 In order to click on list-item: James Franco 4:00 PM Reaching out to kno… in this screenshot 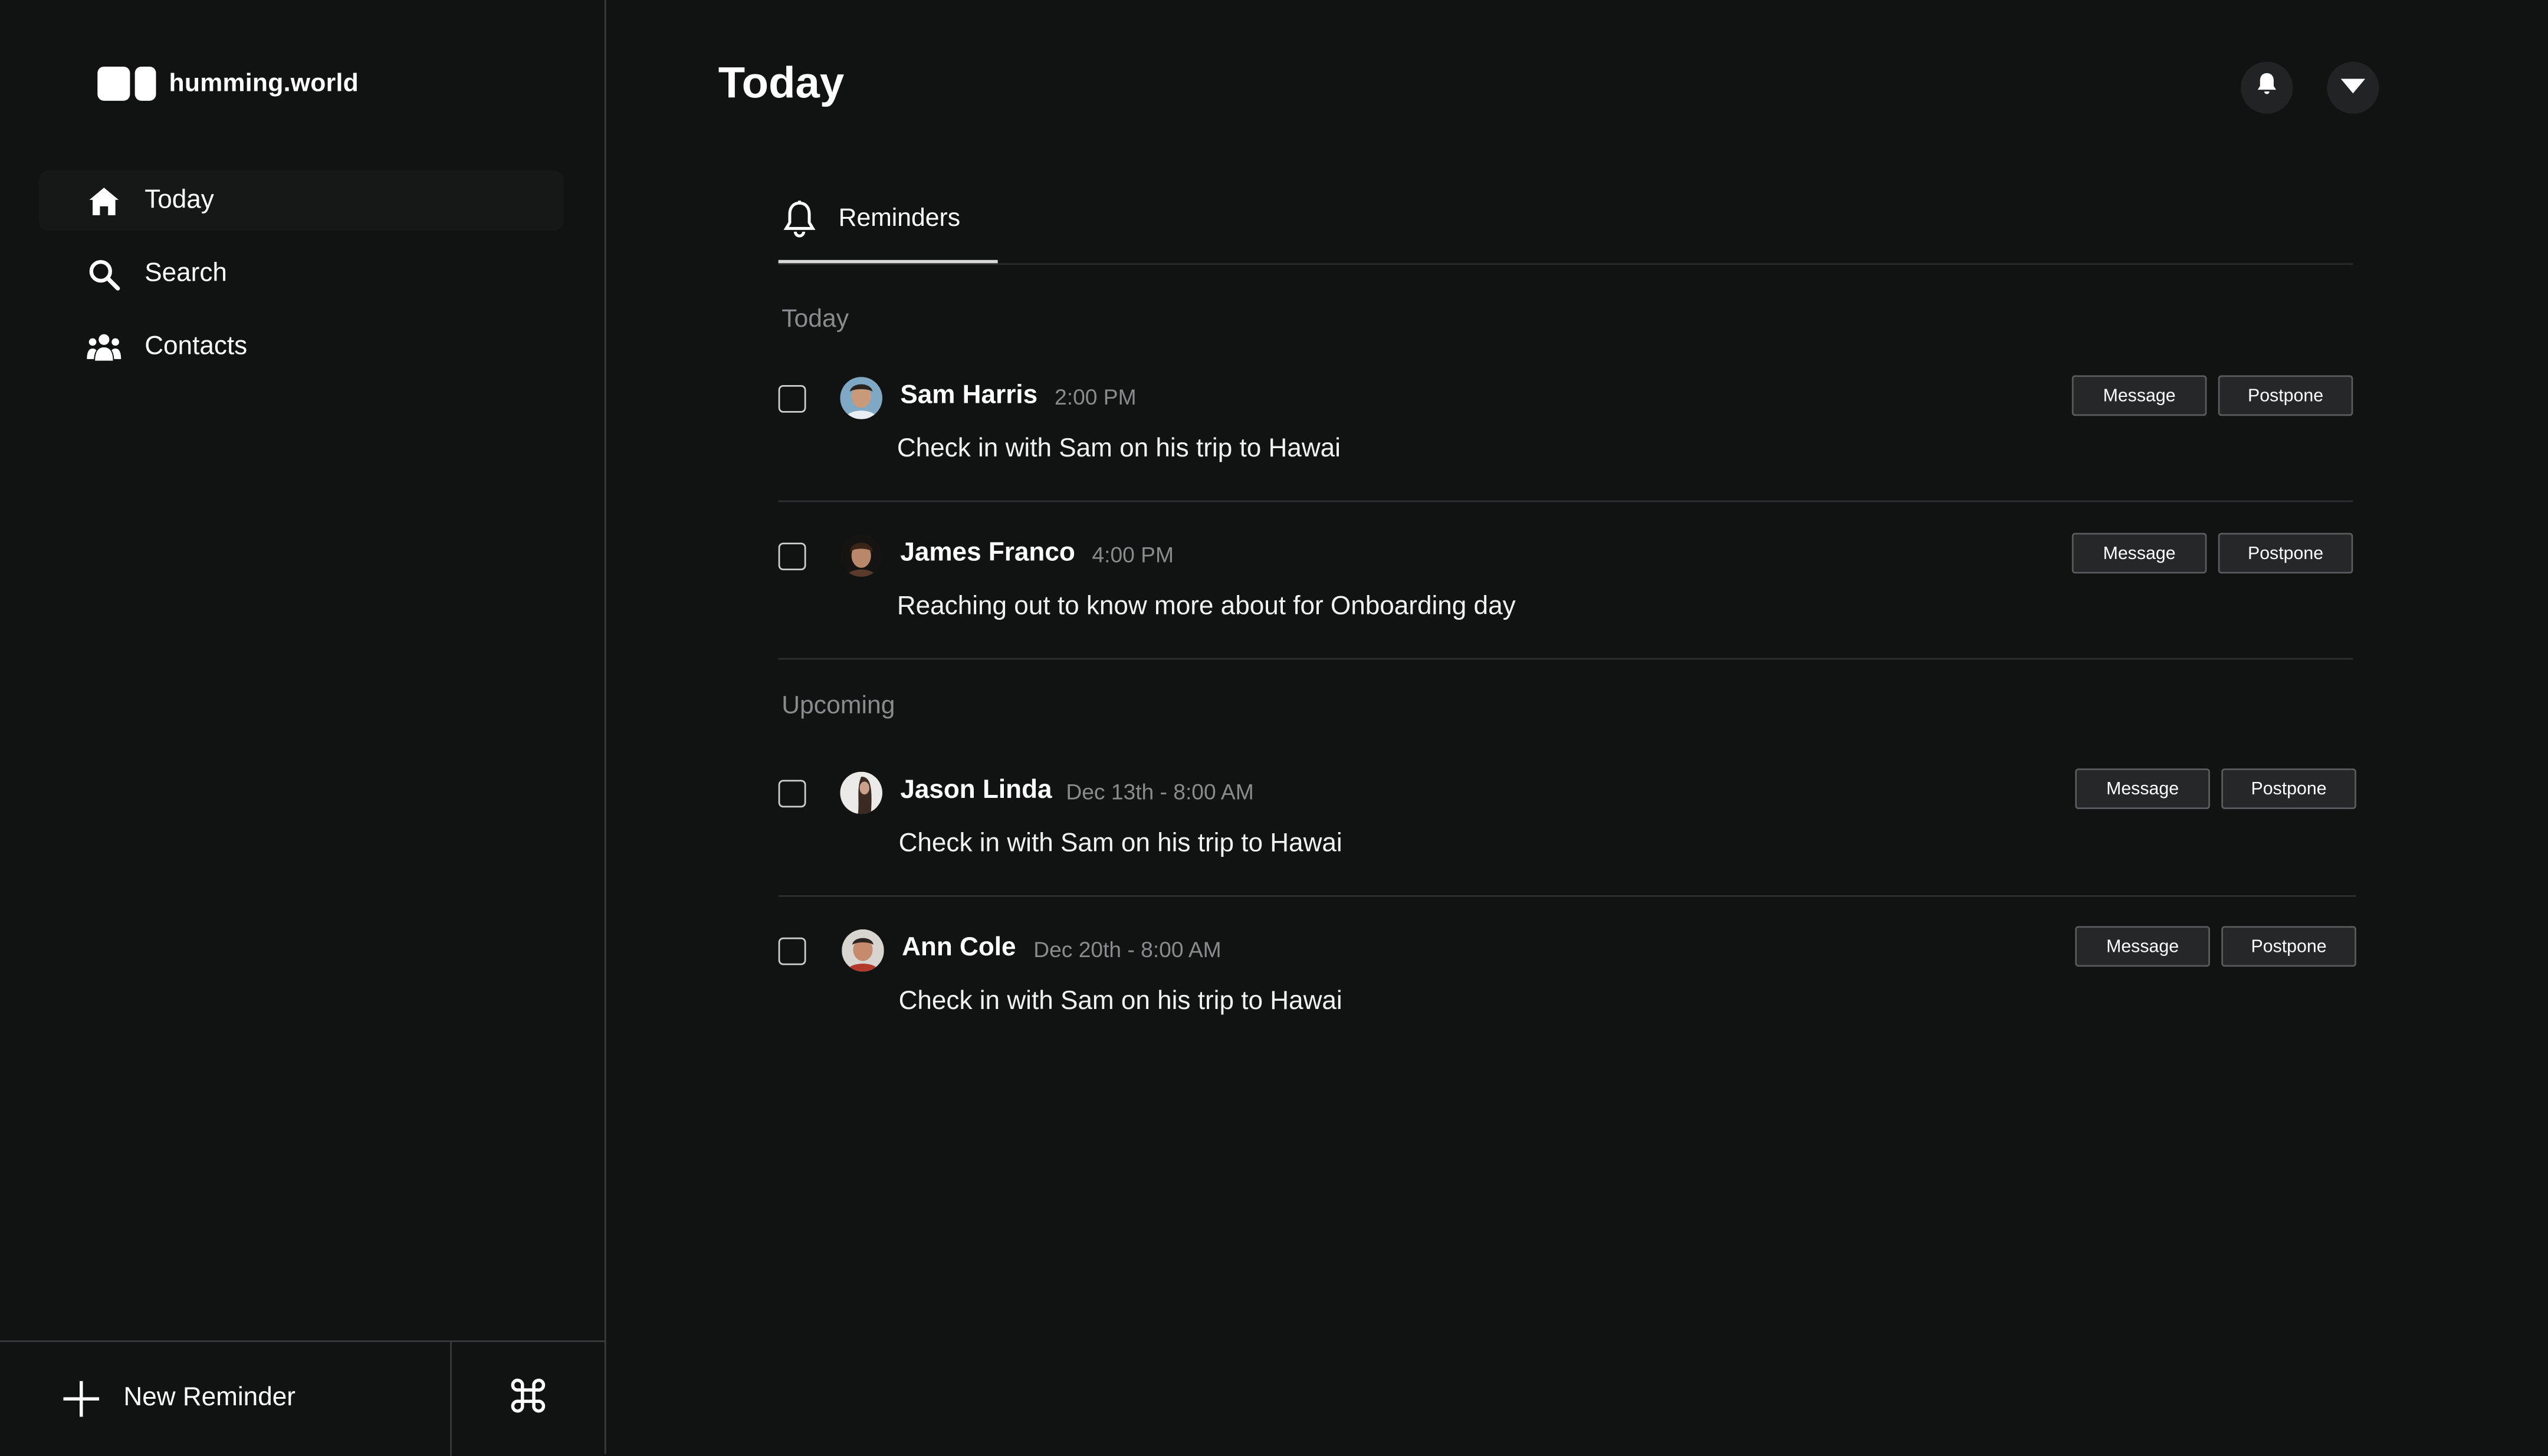, I will do `click(1565, 580)`.